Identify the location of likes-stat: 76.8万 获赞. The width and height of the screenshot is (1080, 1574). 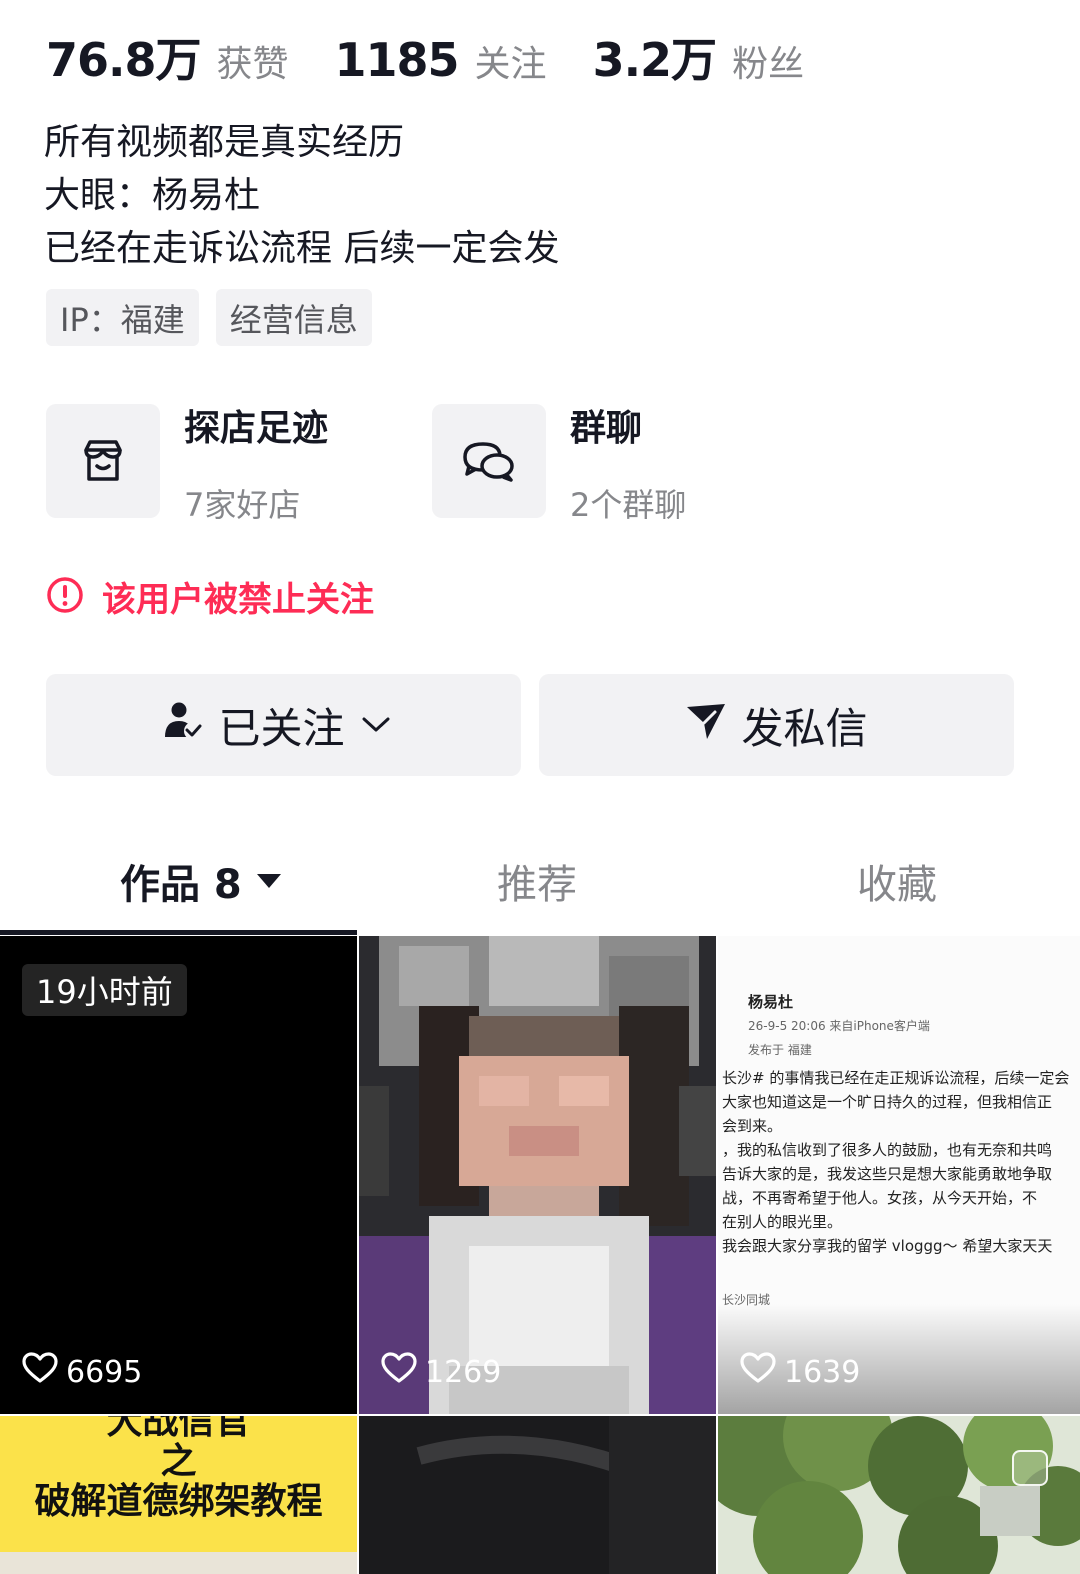
(167, 57).